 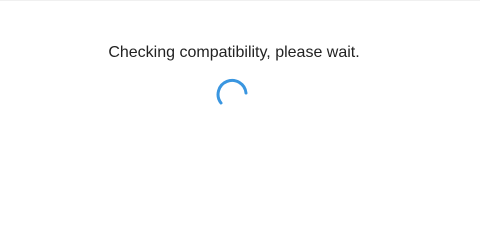 What do you see at coordinates (232, 91) in the screenshot?
I see `loading-spinner-icon` at bounding box center [232, 91].